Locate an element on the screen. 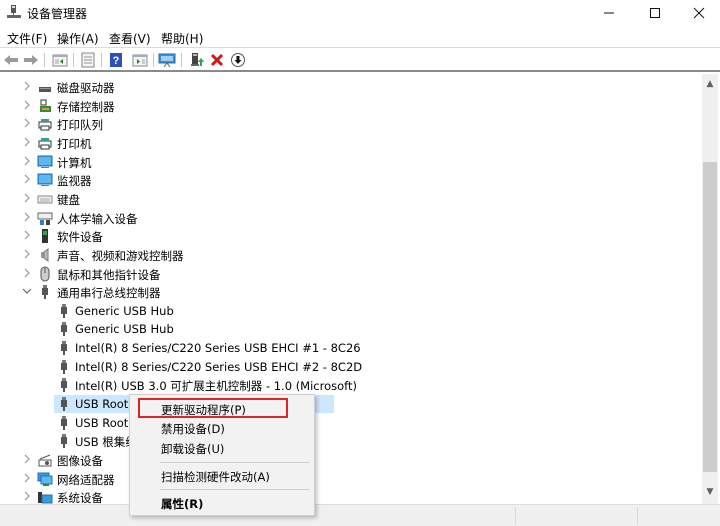  tree-item-label: Generic USB Hub is located at coordinates (124, 329).